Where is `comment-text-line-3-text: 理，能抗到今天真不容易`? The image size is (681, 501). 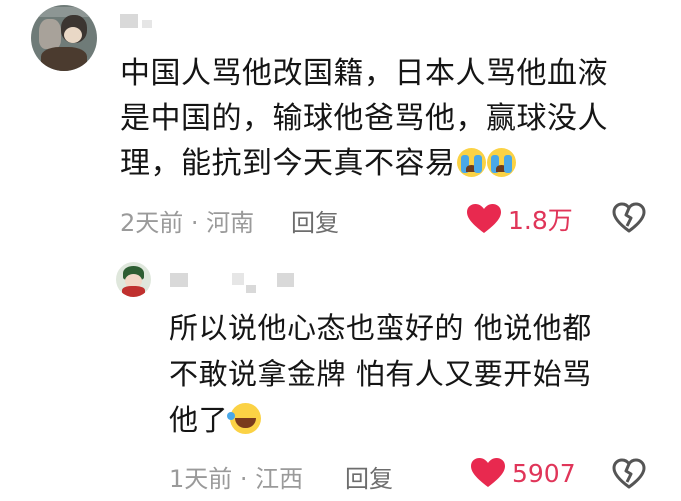
comment-text-line-3-text: 理，能抗到今天真不容易 is located at coordinates (288, 163).